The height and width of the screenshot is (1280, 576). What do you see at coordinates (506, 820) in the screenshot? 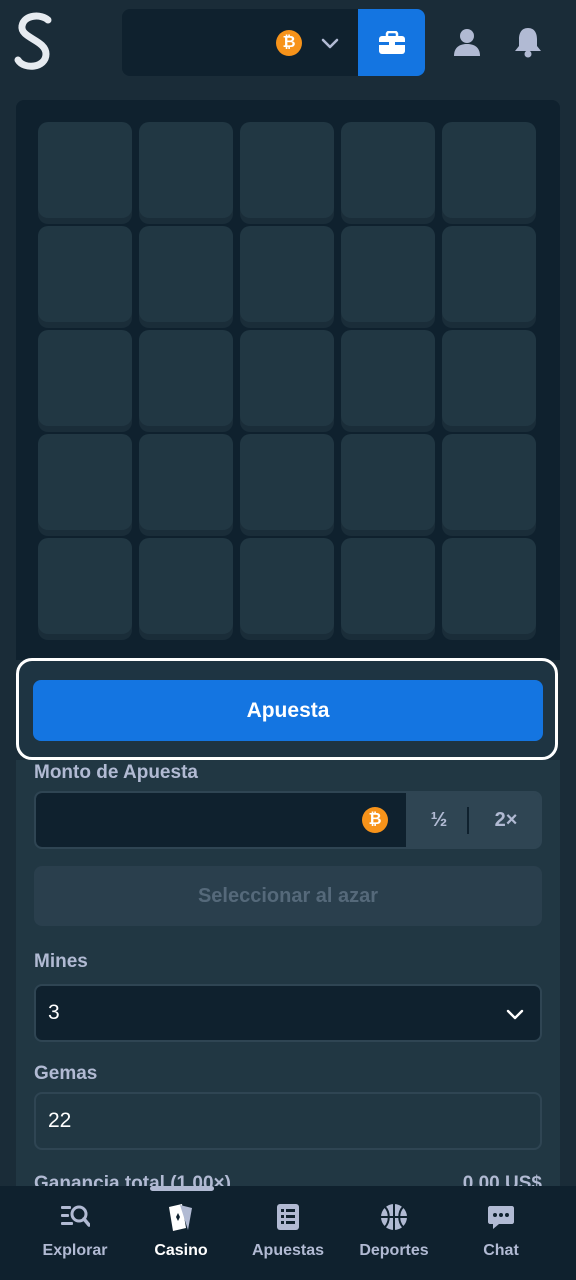
I see `double-bet-button: 2×` at bounding box center [506, 820].